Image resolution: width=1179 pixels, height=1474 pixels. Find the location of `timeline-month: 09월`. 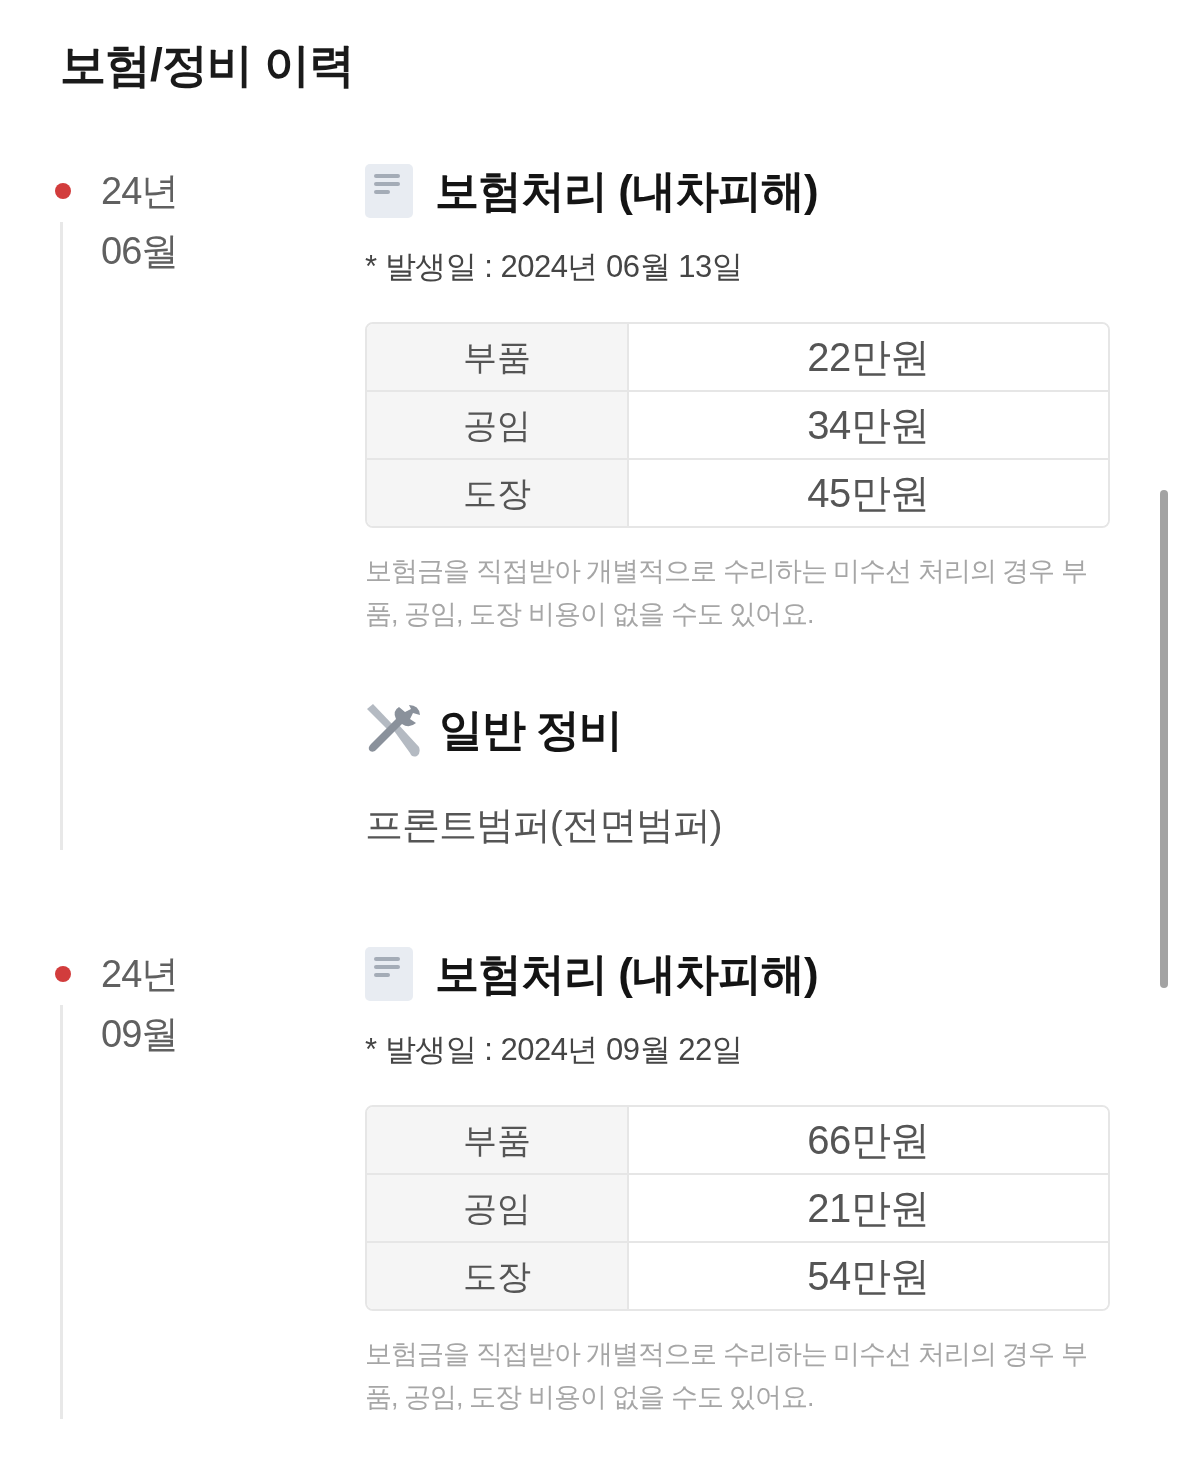

timeline-month: 09월 is located at coordinates (140, 1034).